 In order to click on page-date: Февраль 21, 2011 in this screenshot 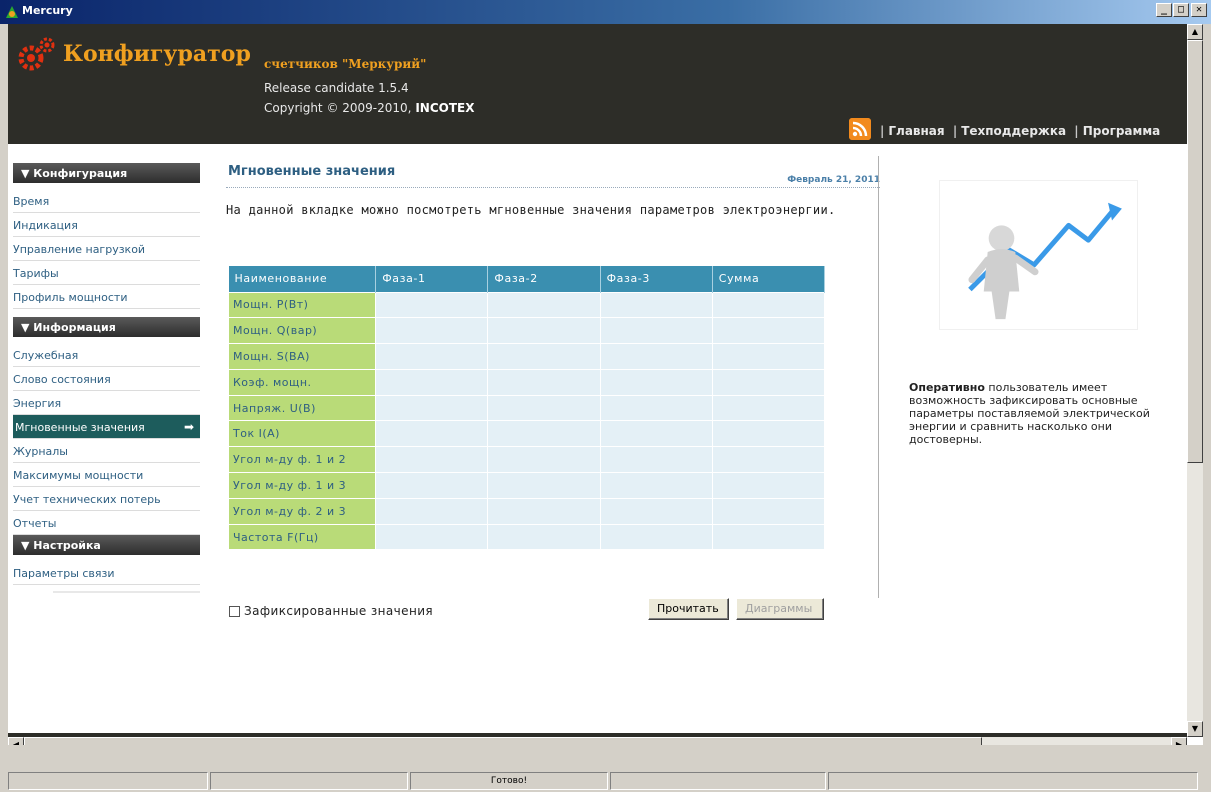, I will do `click(833, 180)`.